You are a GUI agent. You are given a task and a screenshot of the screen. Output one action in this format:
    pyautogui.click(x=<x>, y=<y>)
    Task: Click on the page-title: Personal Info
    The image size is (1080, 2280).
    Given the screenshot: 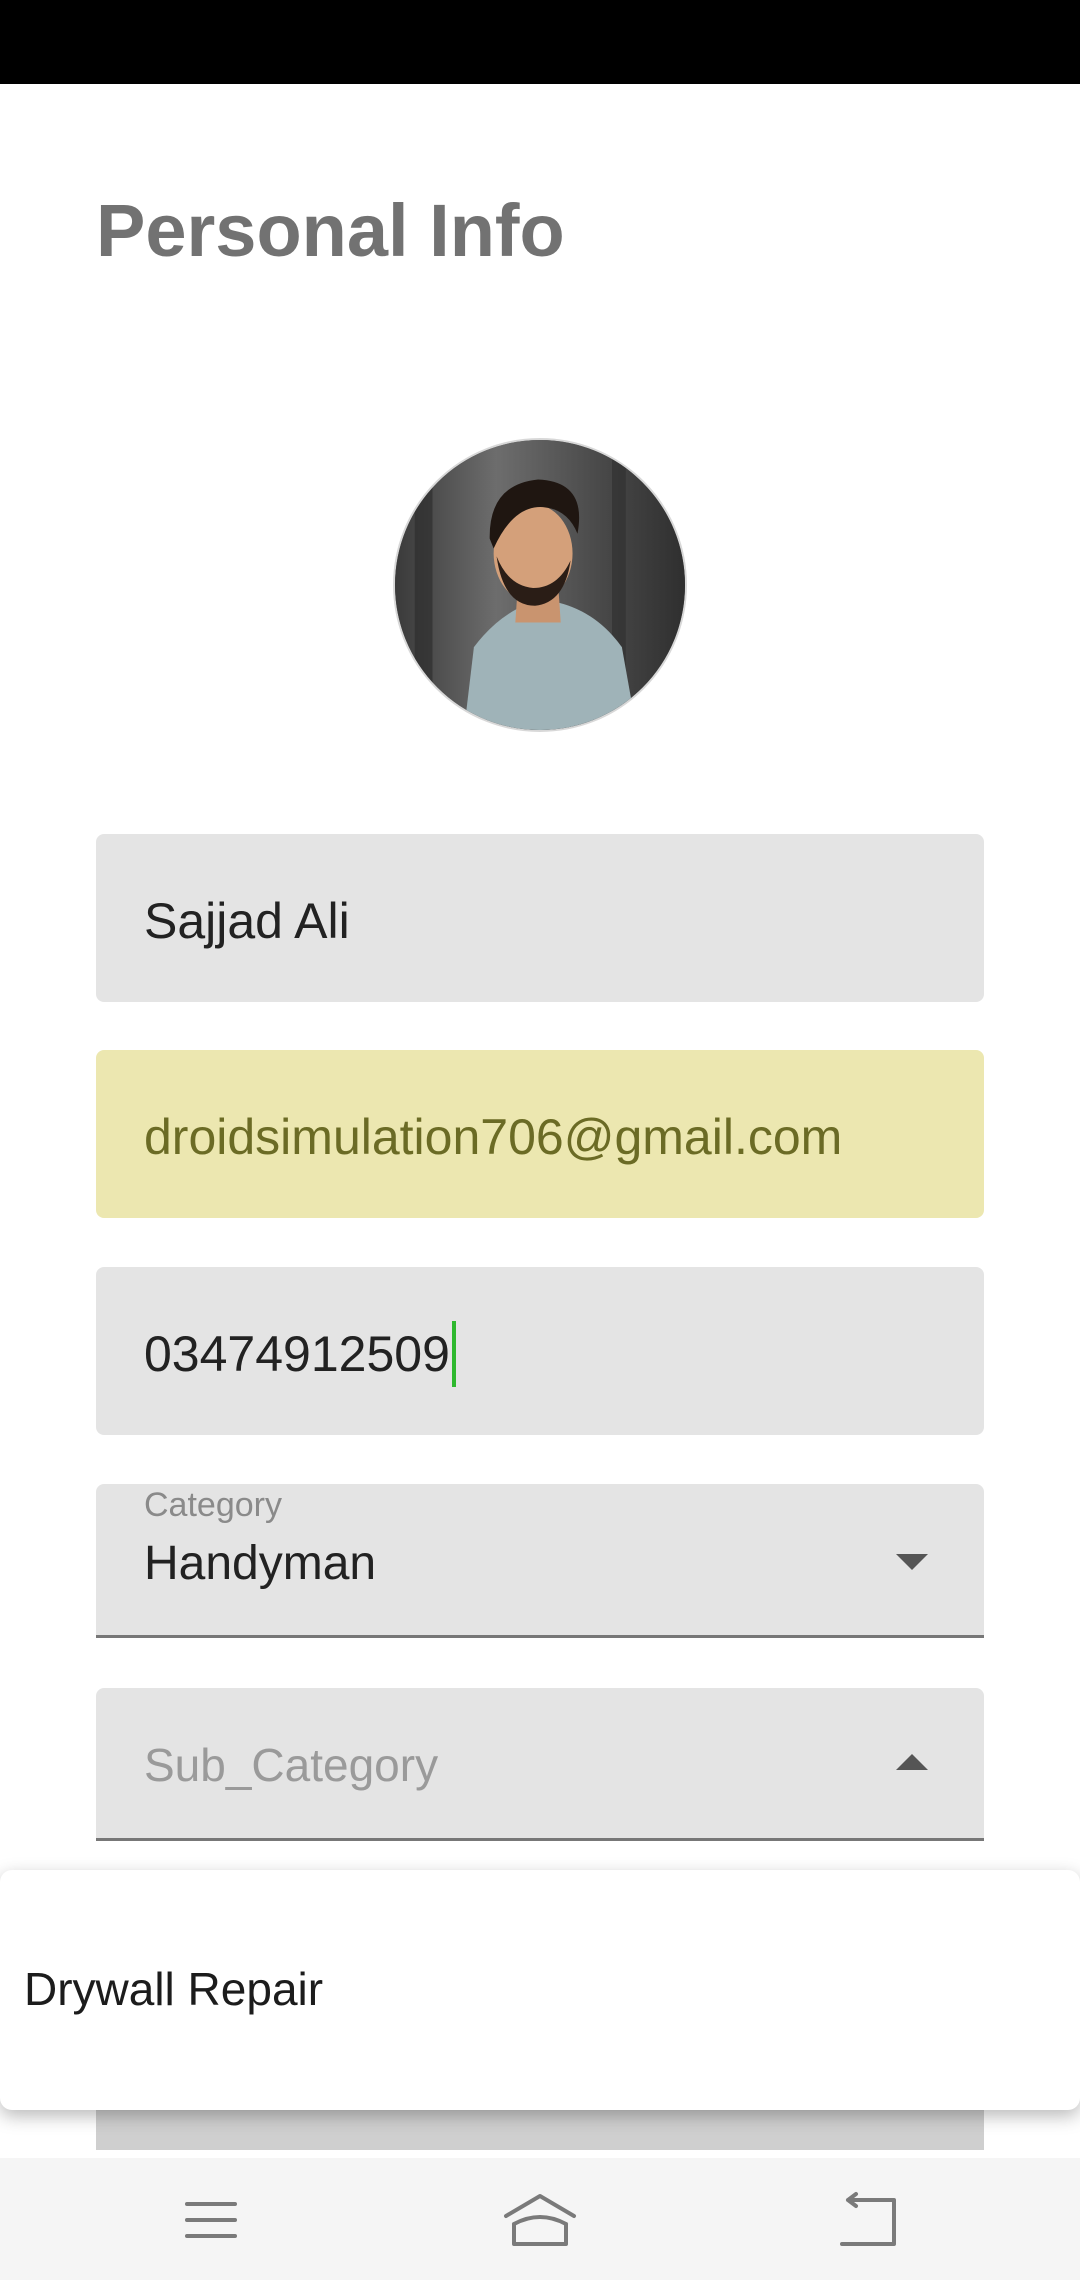 What is the action you would take?
    pyautogui.click(x=330, y=230)
    